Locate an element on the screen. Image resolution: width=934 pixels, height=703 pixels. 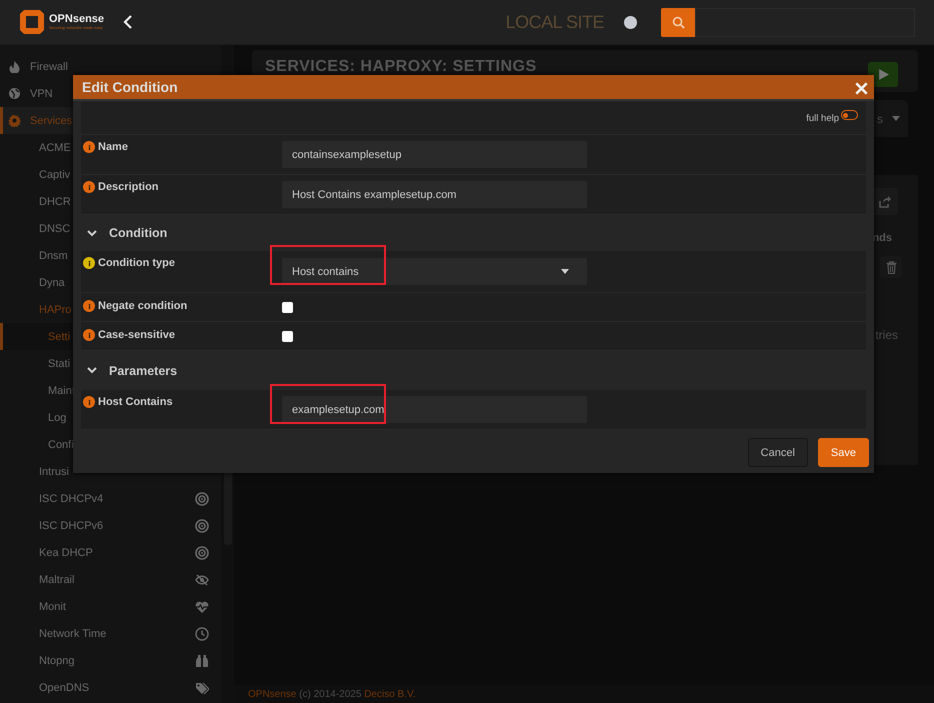
field-label: Case-sensitive is located at coordinates (137, 335).